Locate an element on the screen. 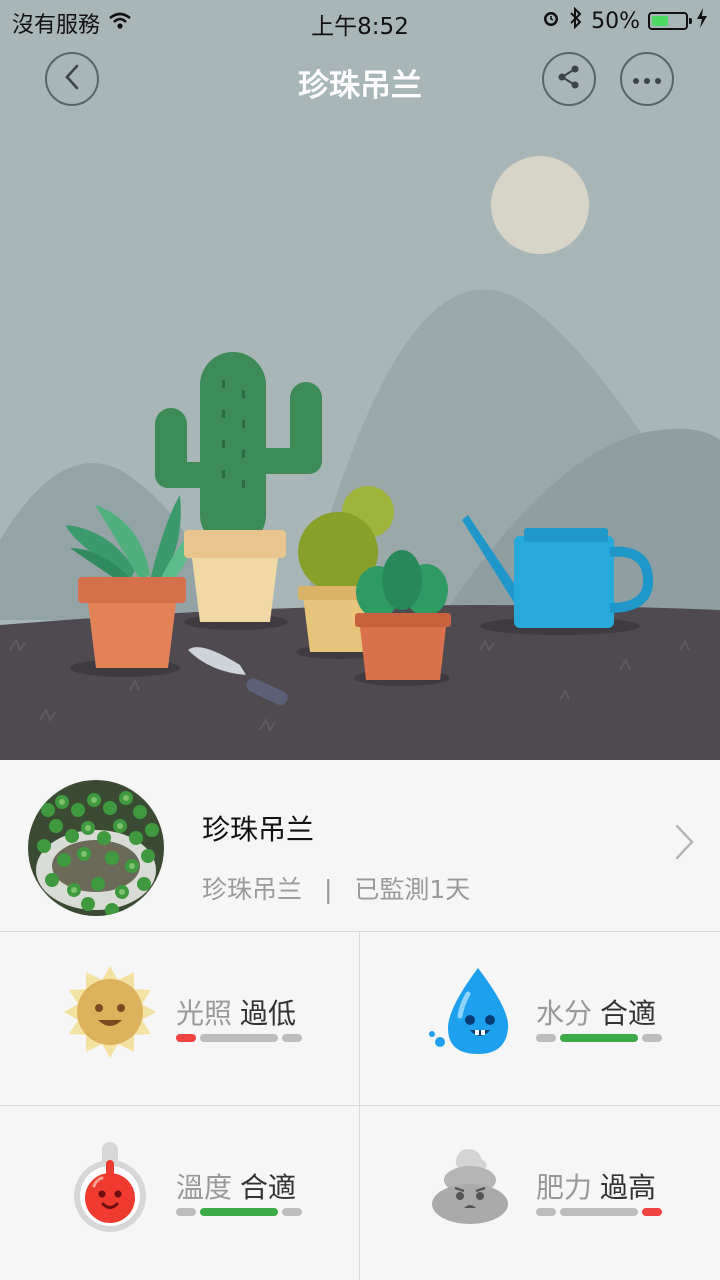 This screenshot has height=1280, width=720. plant-species: 珍珠吊兰 is located at coordinates (252, 889).